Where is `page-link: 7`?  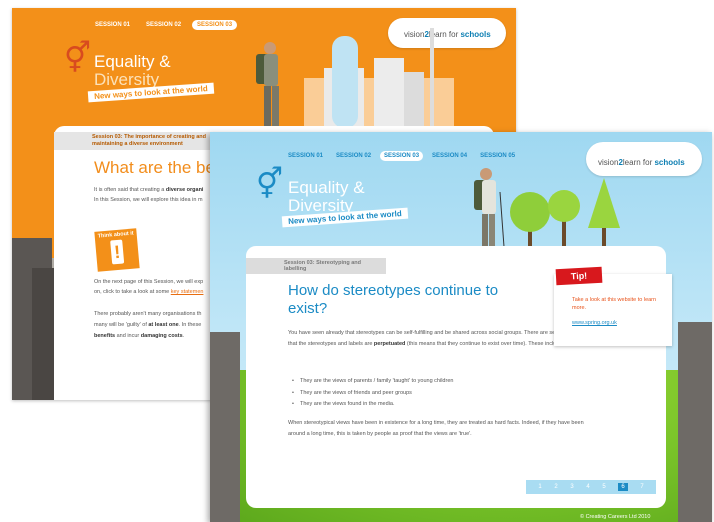
page-link: 7 is located at coordinates (641, 487).